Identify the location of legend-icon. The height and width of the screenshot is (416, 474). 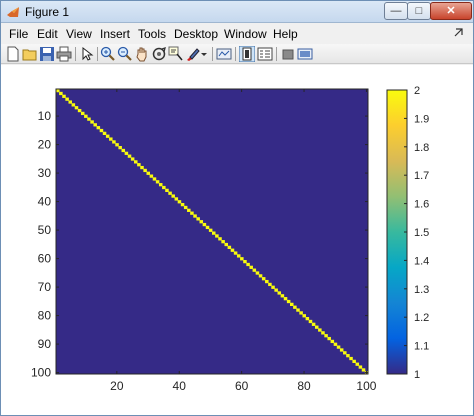
(265, 54).